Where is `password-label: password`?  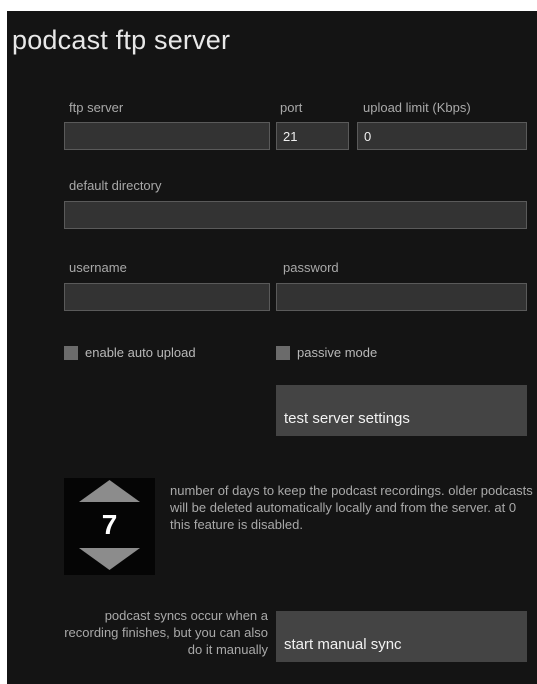
password-label: password is located at coordinates (311, 267).